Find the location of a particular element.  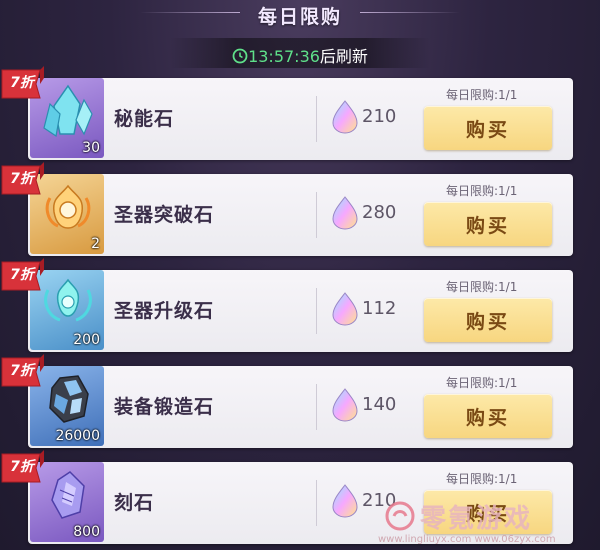

clock-icon is located at coordinates (240, 58).